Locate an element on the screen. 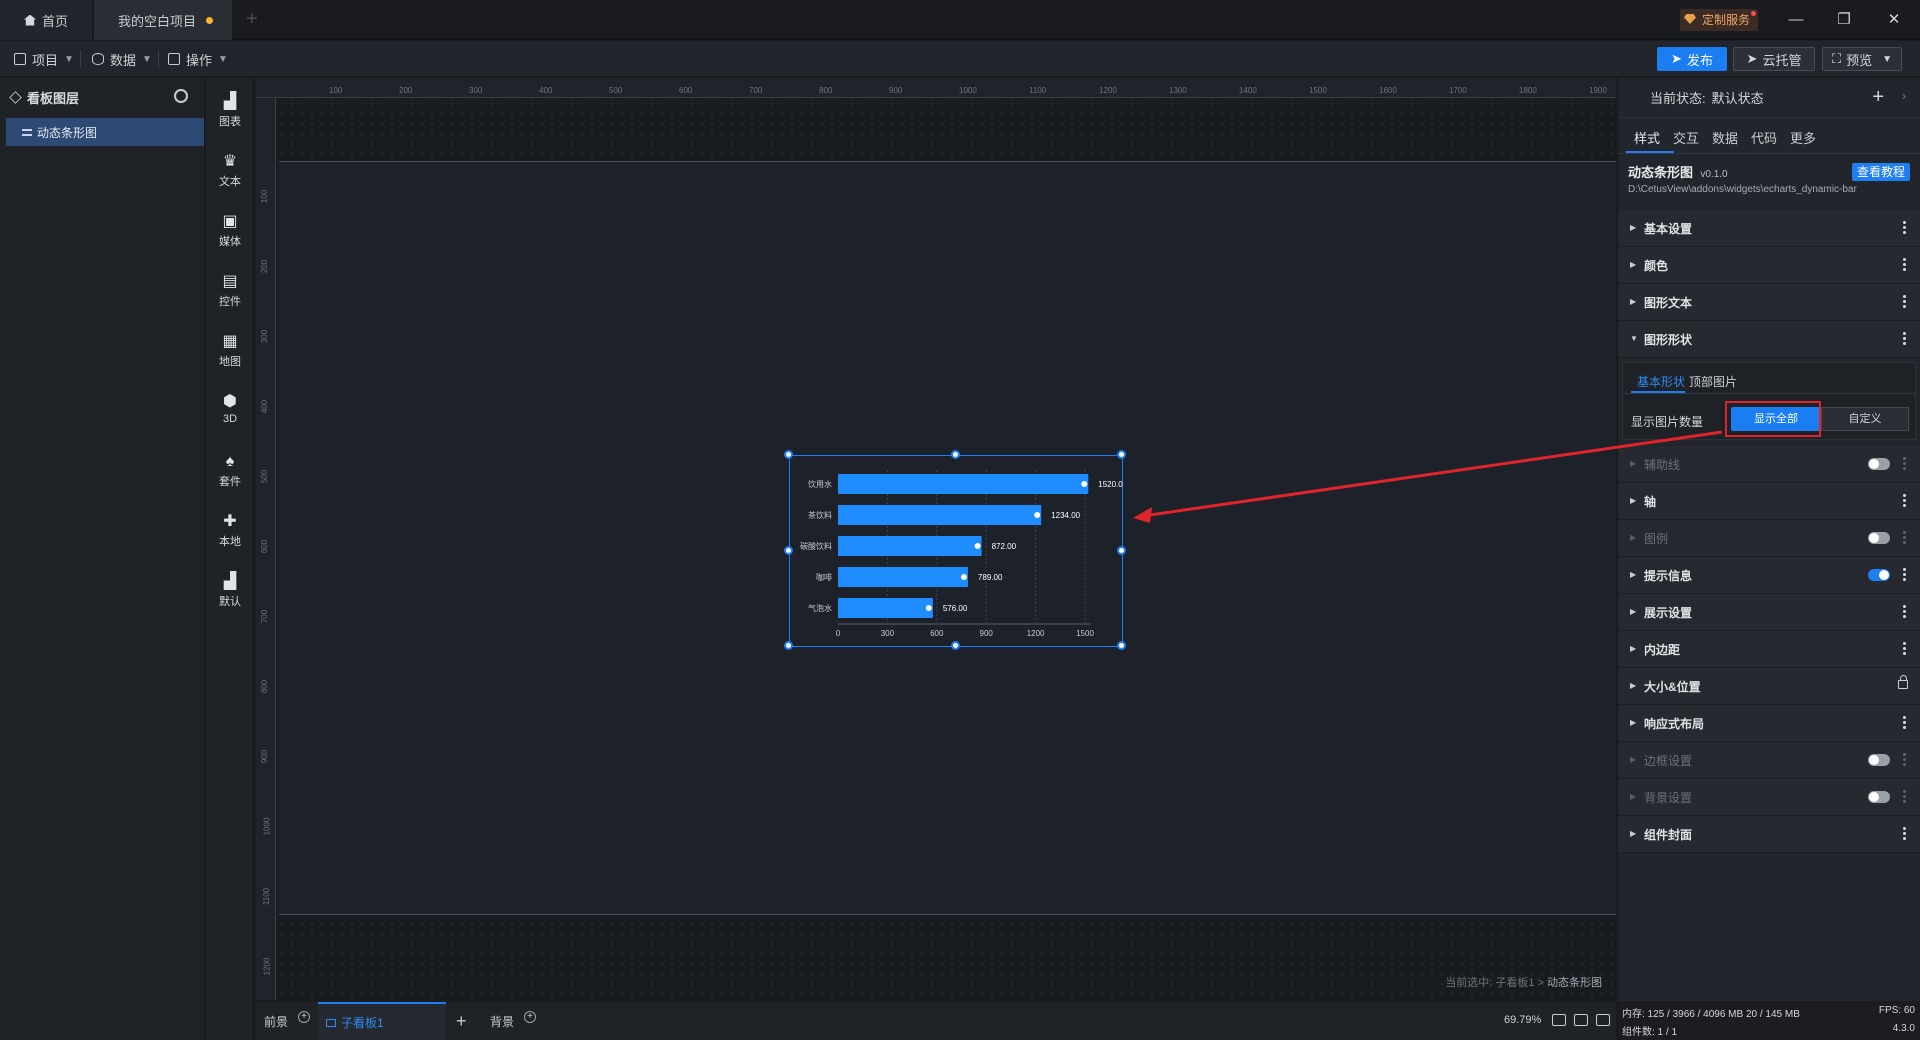 This screenshot has width=1920, height=1040. add-board-button: + is located at coordinates (461, 1021).